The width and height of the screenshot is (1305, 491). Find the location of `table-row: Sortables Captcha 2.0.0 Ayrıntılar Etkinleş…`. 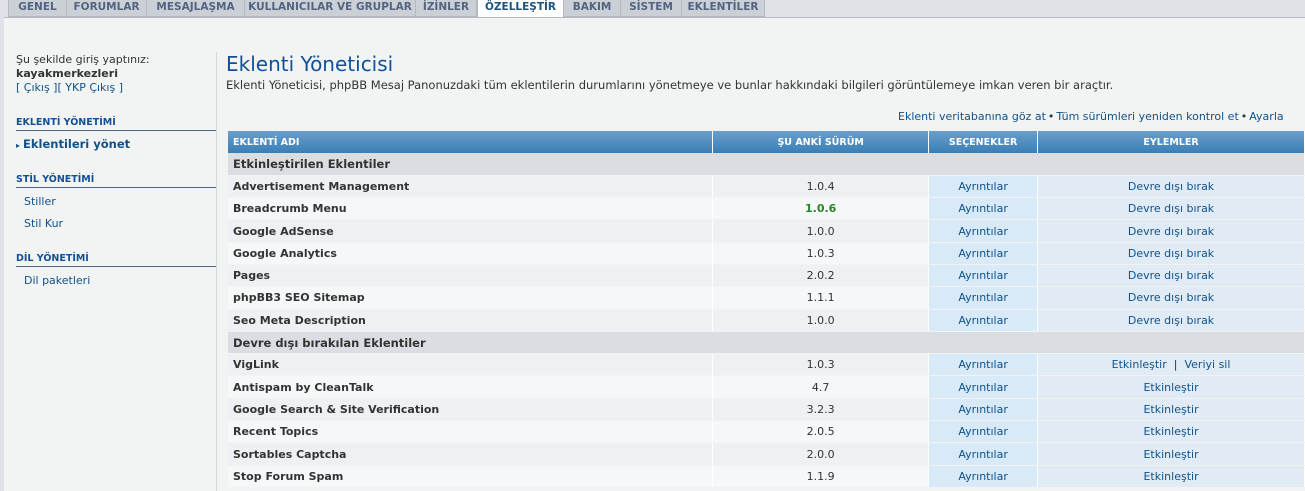

table-row: Sortables Captcha 2.0.0 Ayrıntılar Etkinleş… is located at coordinates (766, 454).